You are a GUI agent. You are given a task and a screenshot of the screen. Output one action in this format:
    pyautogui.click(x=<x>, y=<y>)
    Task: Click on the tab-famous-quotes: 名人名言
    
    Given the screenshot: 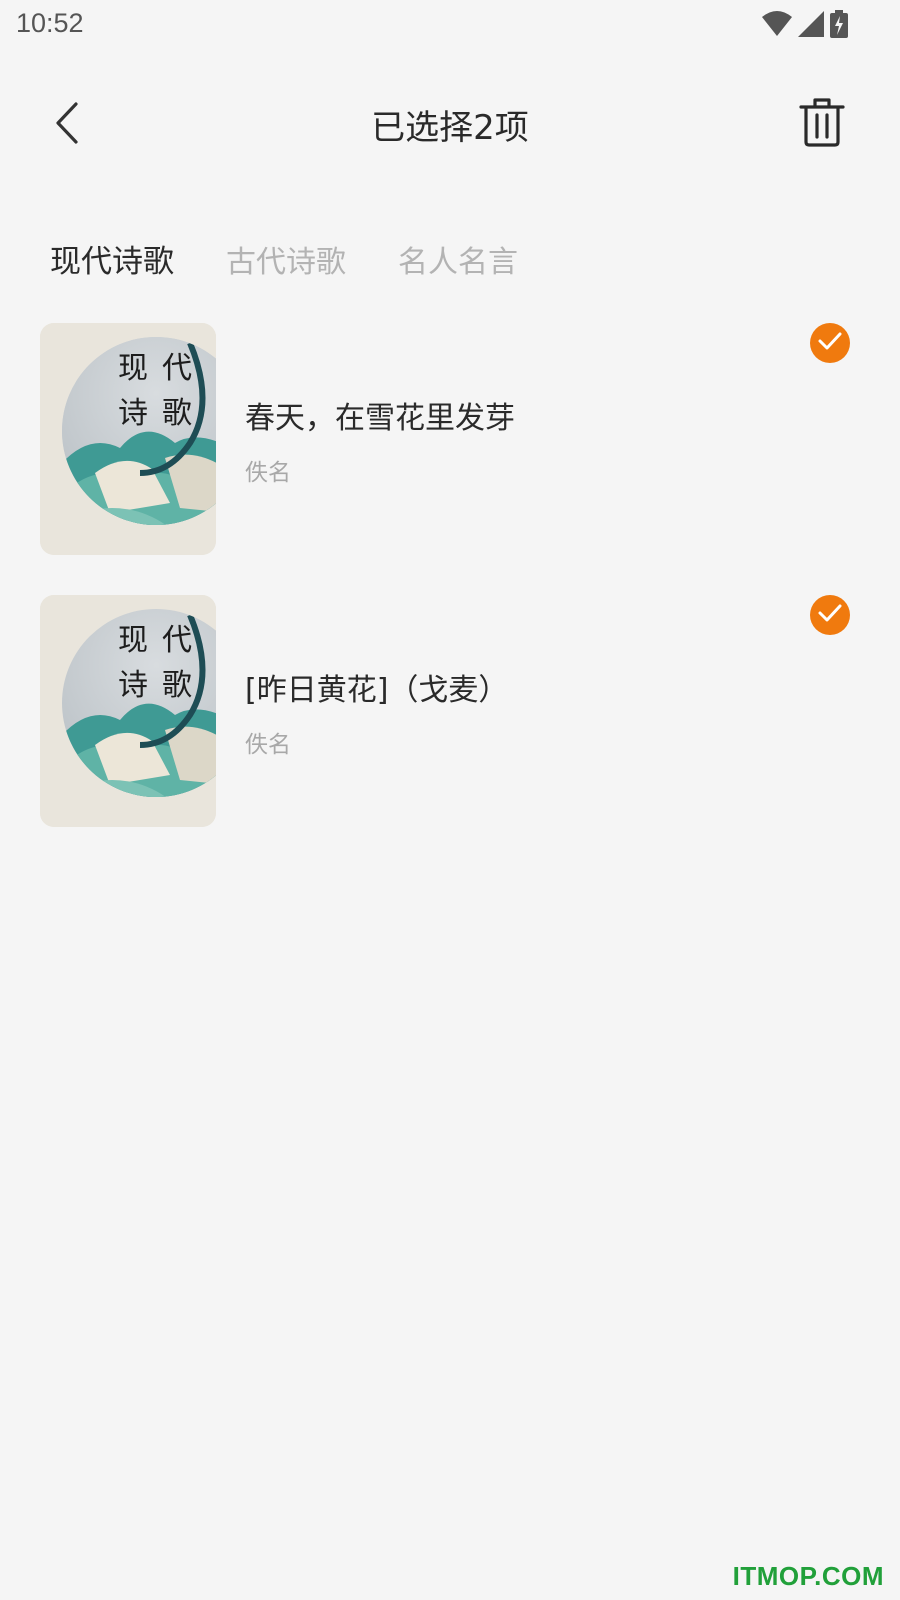 What is the action you would take?
    pyautogui.click(x=458, y=259)
    